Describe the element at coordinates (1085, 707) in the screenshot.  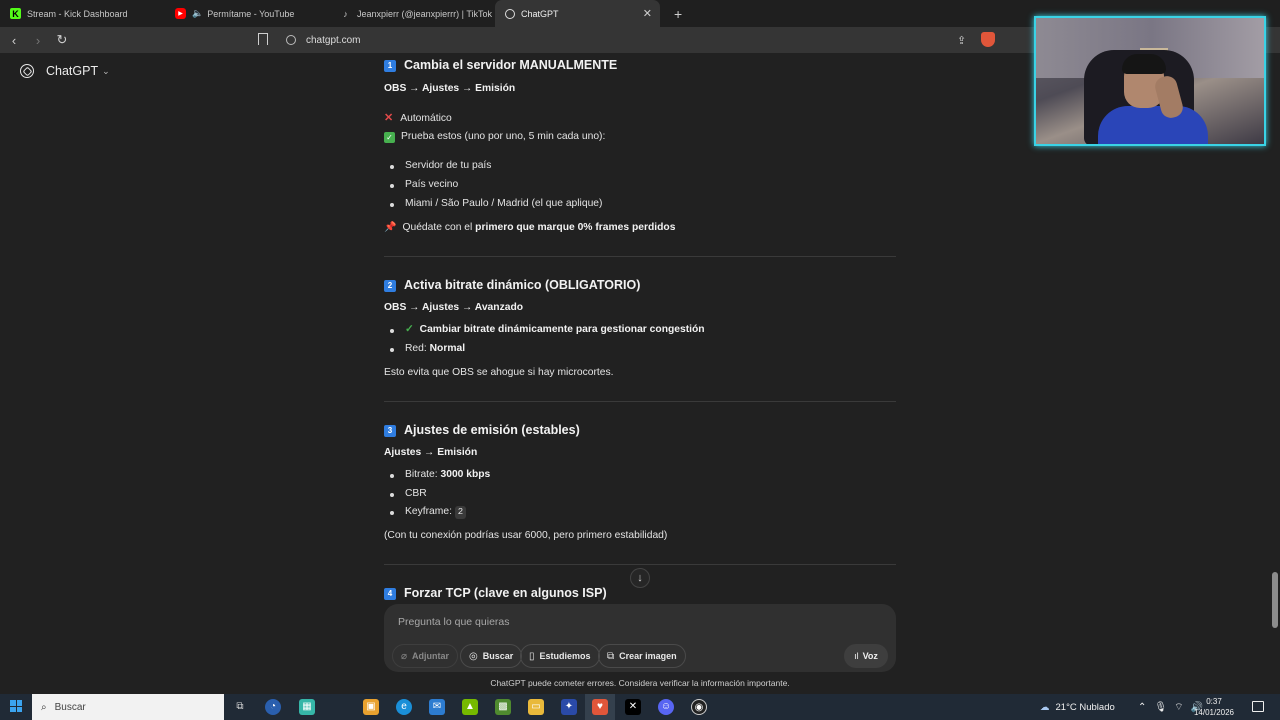
I see `weather-text: 21°C Nublado` at that location.